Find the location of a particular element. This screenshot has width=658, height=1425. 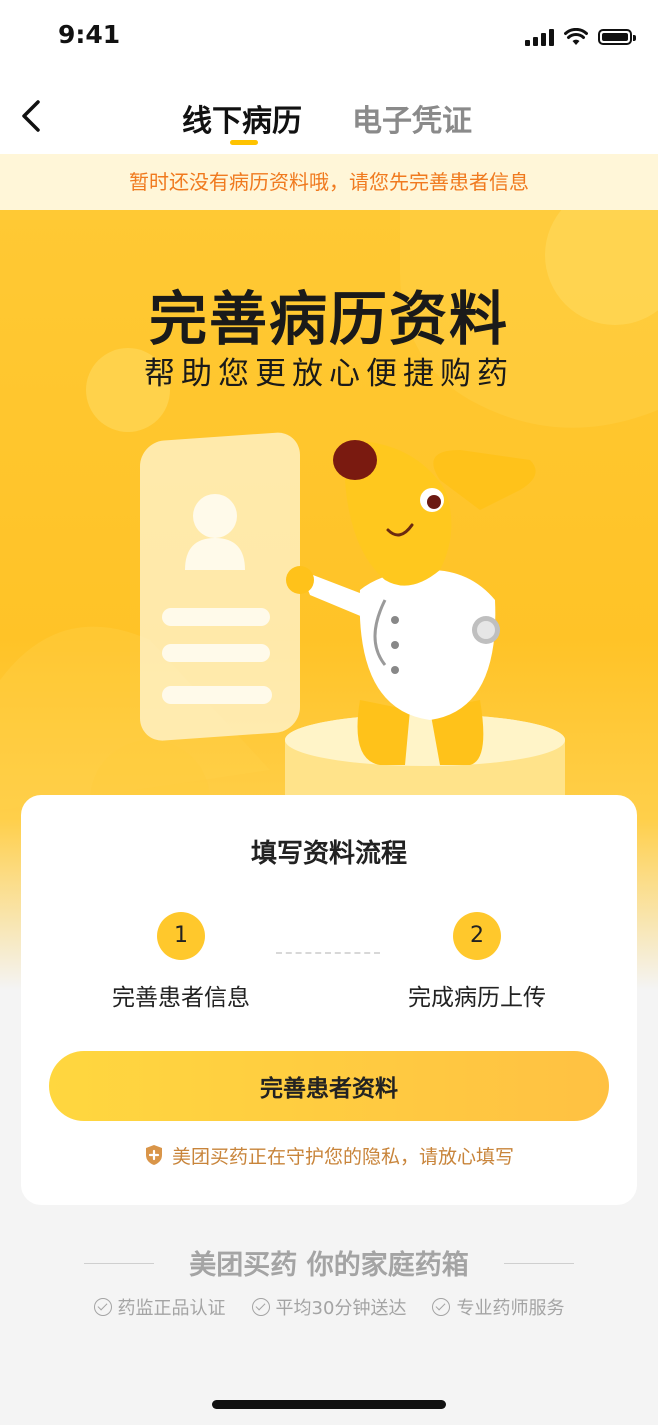

feature-label: 专业药师服务 is located at coordinates (510, 1308).